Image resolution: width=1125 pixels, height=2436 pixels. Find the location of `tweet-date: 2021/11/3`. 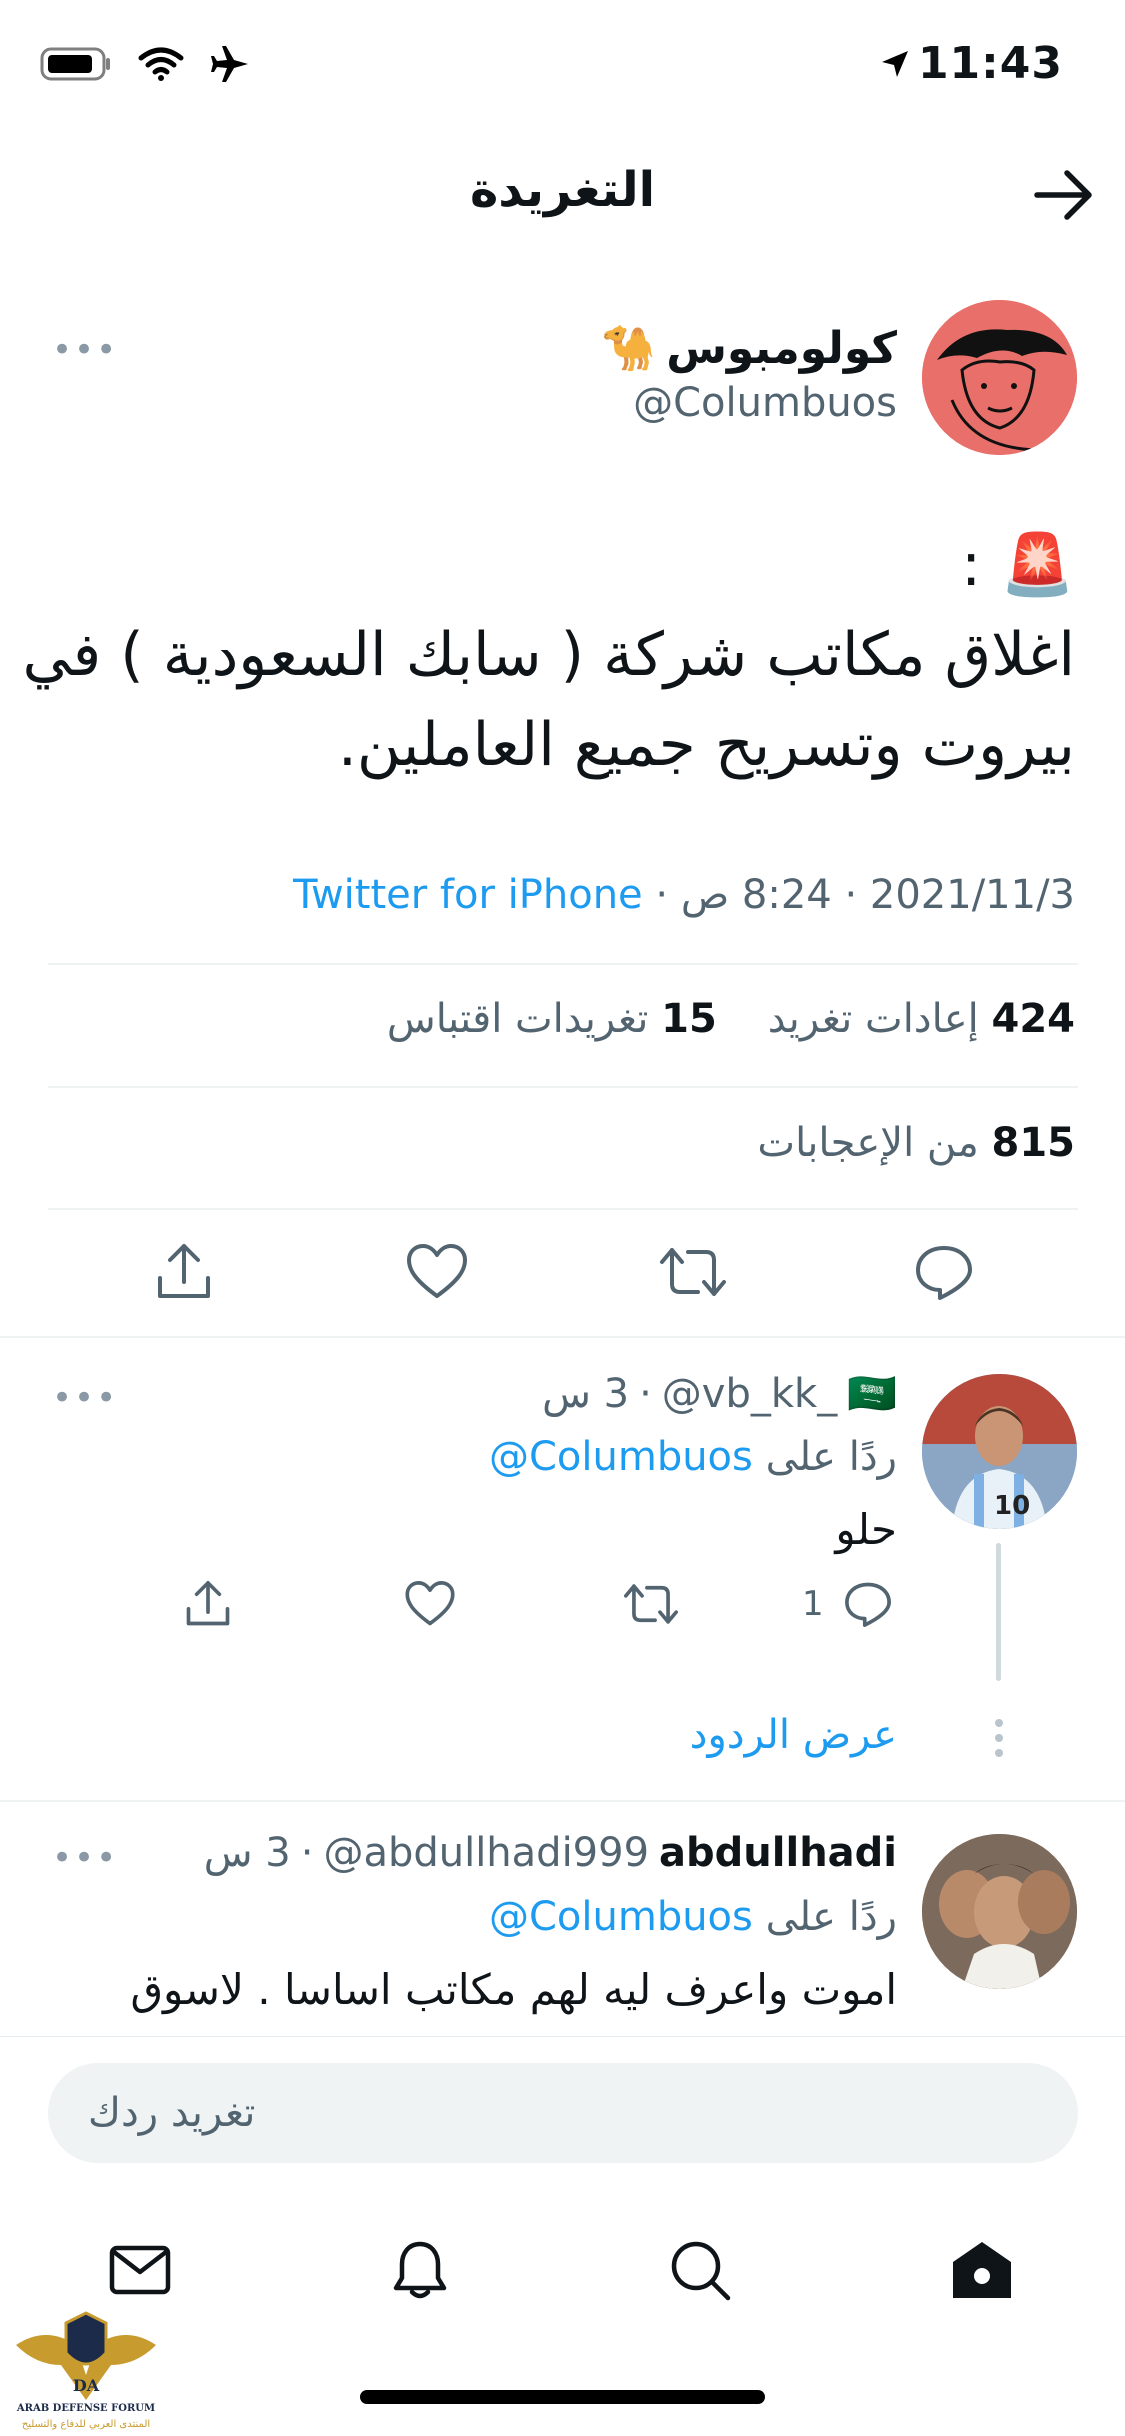

tweet-date: 2021/11/3 is located at coordinates (972, 895).